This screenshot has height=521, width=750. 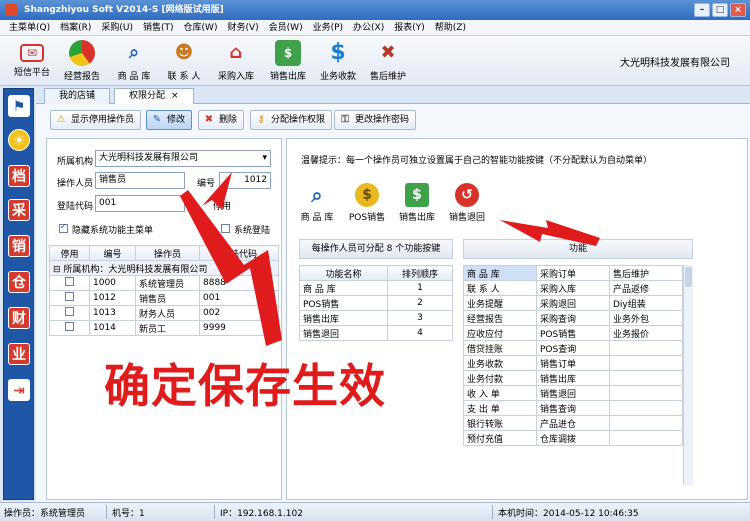 I want to click on hide-menu-checkbox, so click(x=63, y=227).